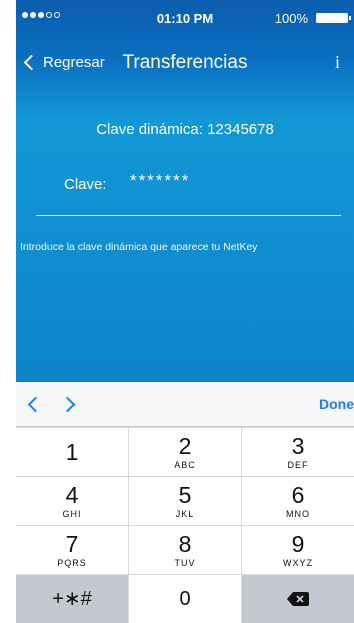  Describe the element at coordinates (35, 404) in the screenshot. I see `previous-field-icon` at that location.